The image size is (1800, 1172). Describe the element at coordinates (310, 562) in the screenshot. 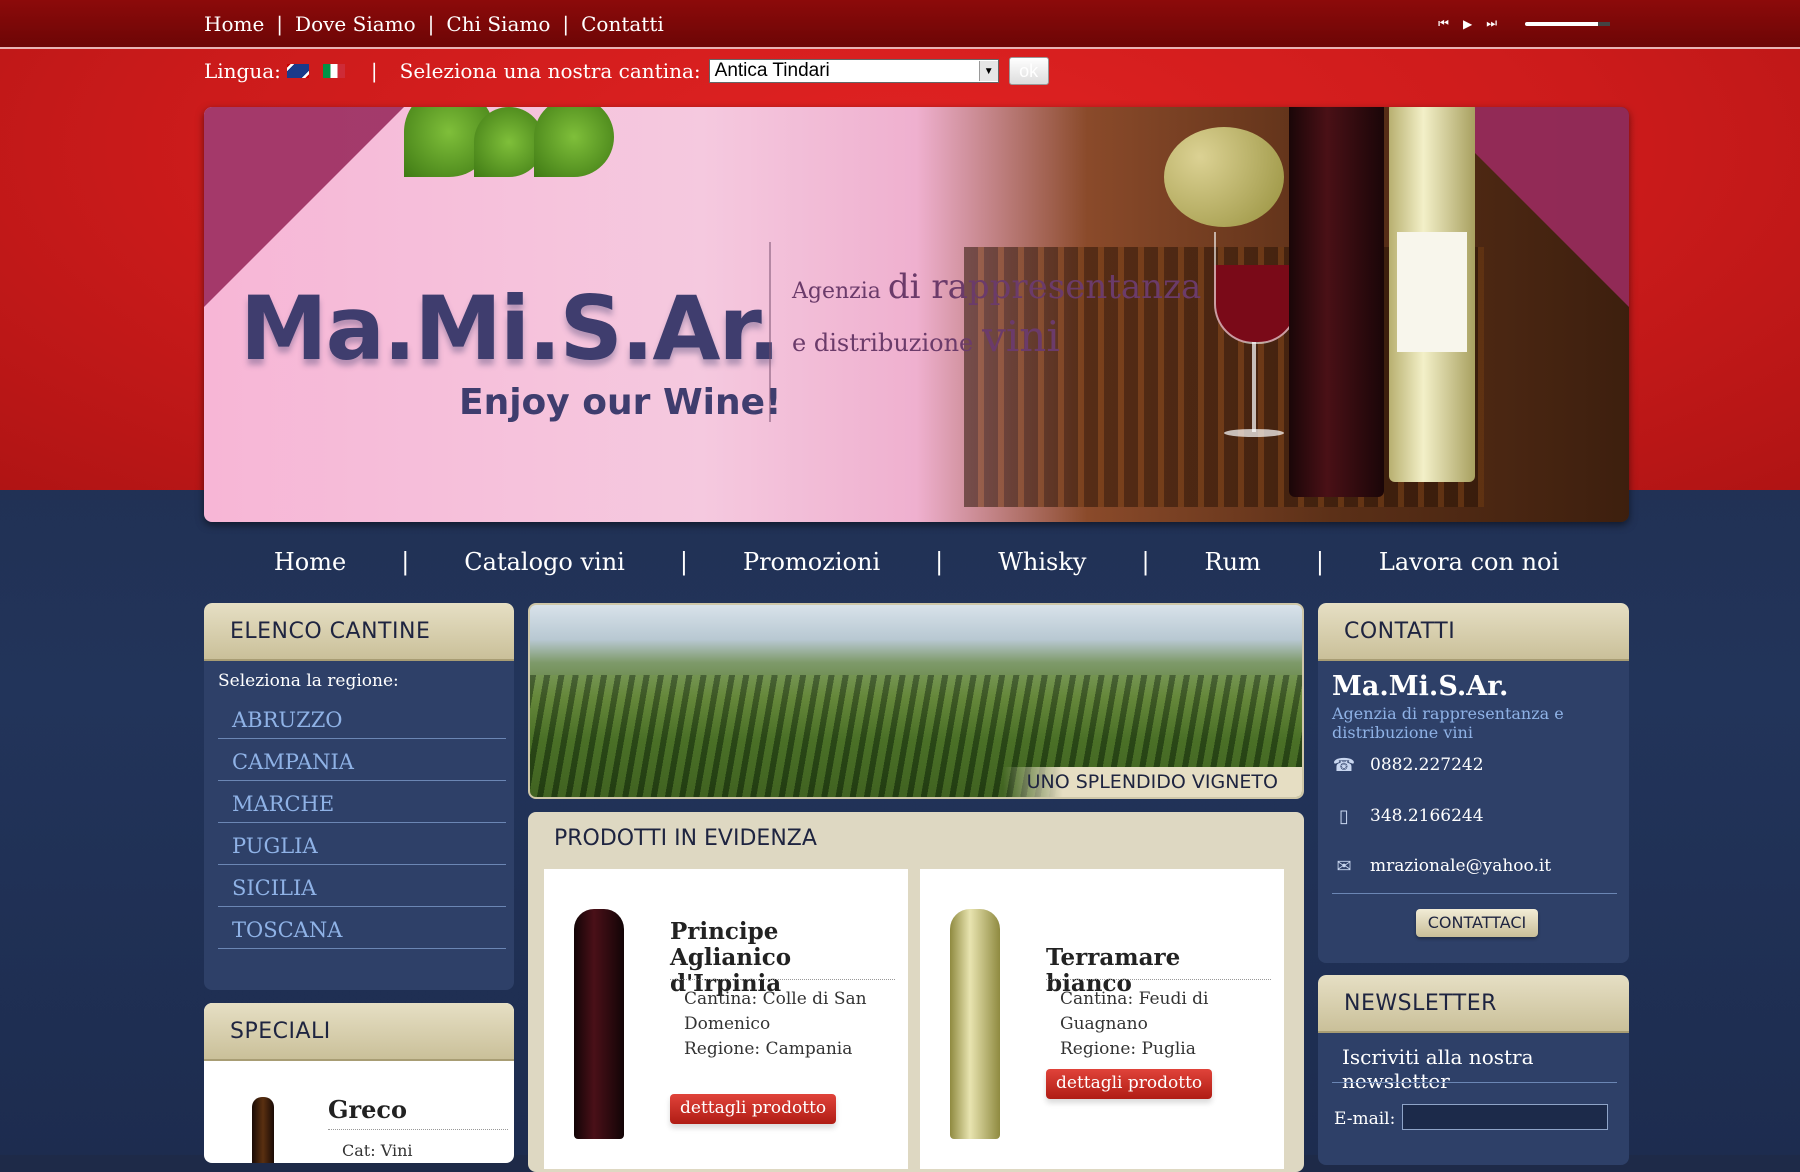

I see `nav-home: Home` at that location.